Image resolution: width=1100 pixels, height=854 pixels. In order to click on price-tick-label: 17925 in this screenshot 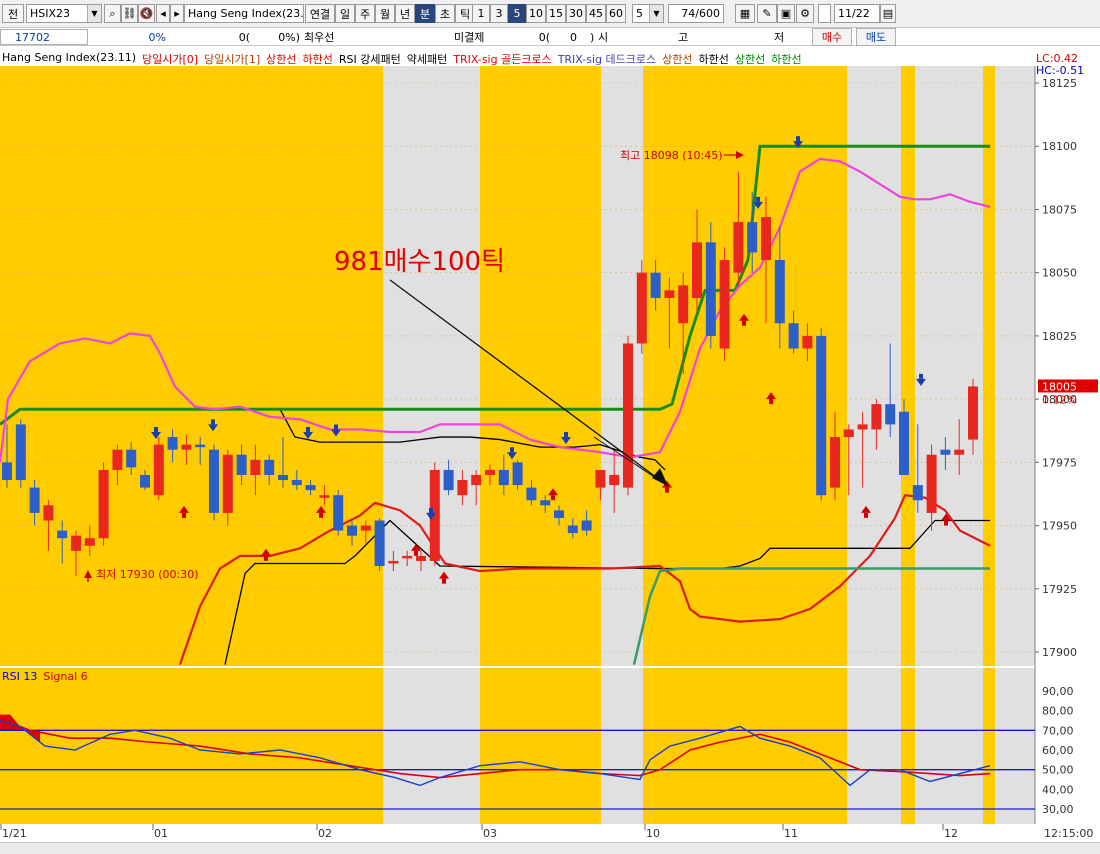, I will do `click(1059, 589)`.